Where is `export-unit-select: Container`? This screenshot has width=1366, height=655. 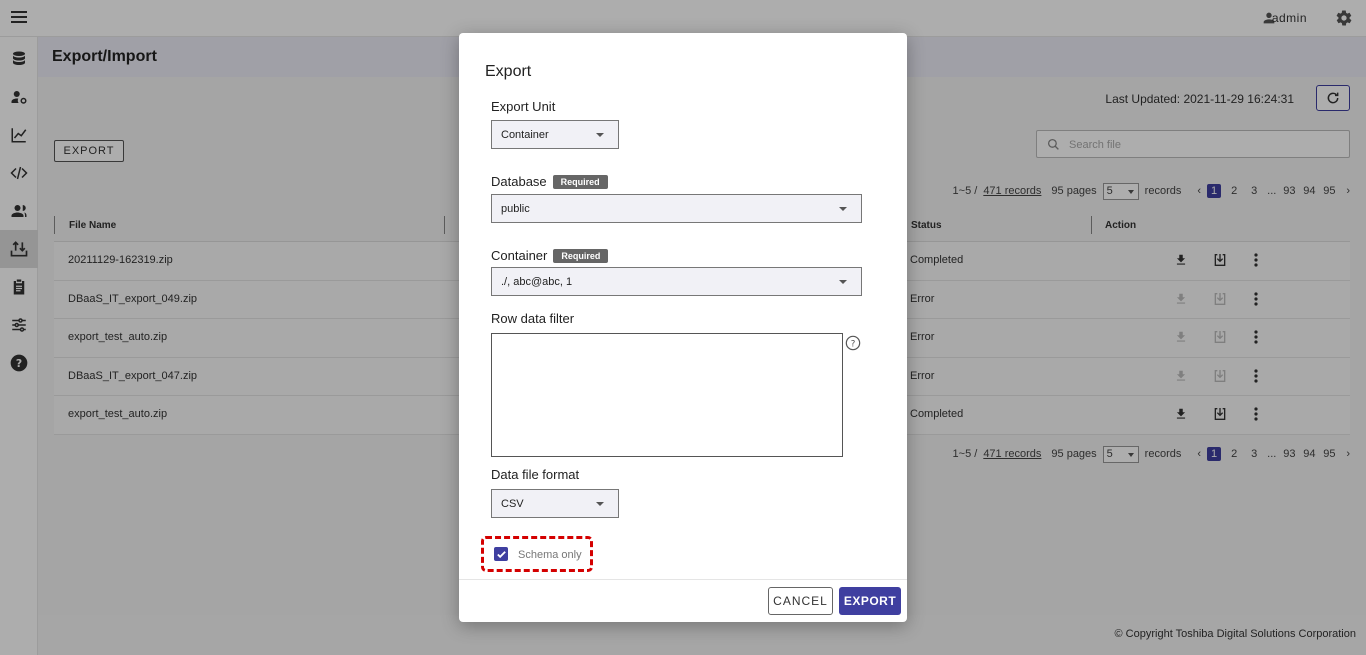
export-unit-select: Container is located at coordinates (555, 134).